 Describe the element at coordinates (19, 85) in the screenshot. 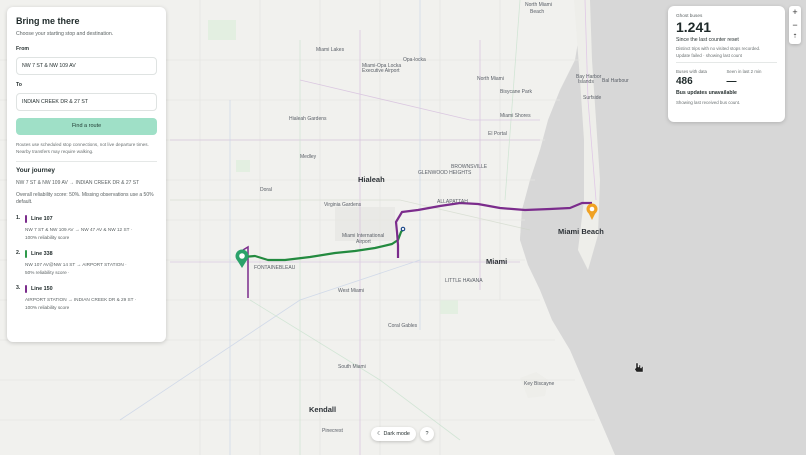

I see `to-label: To` at that location.